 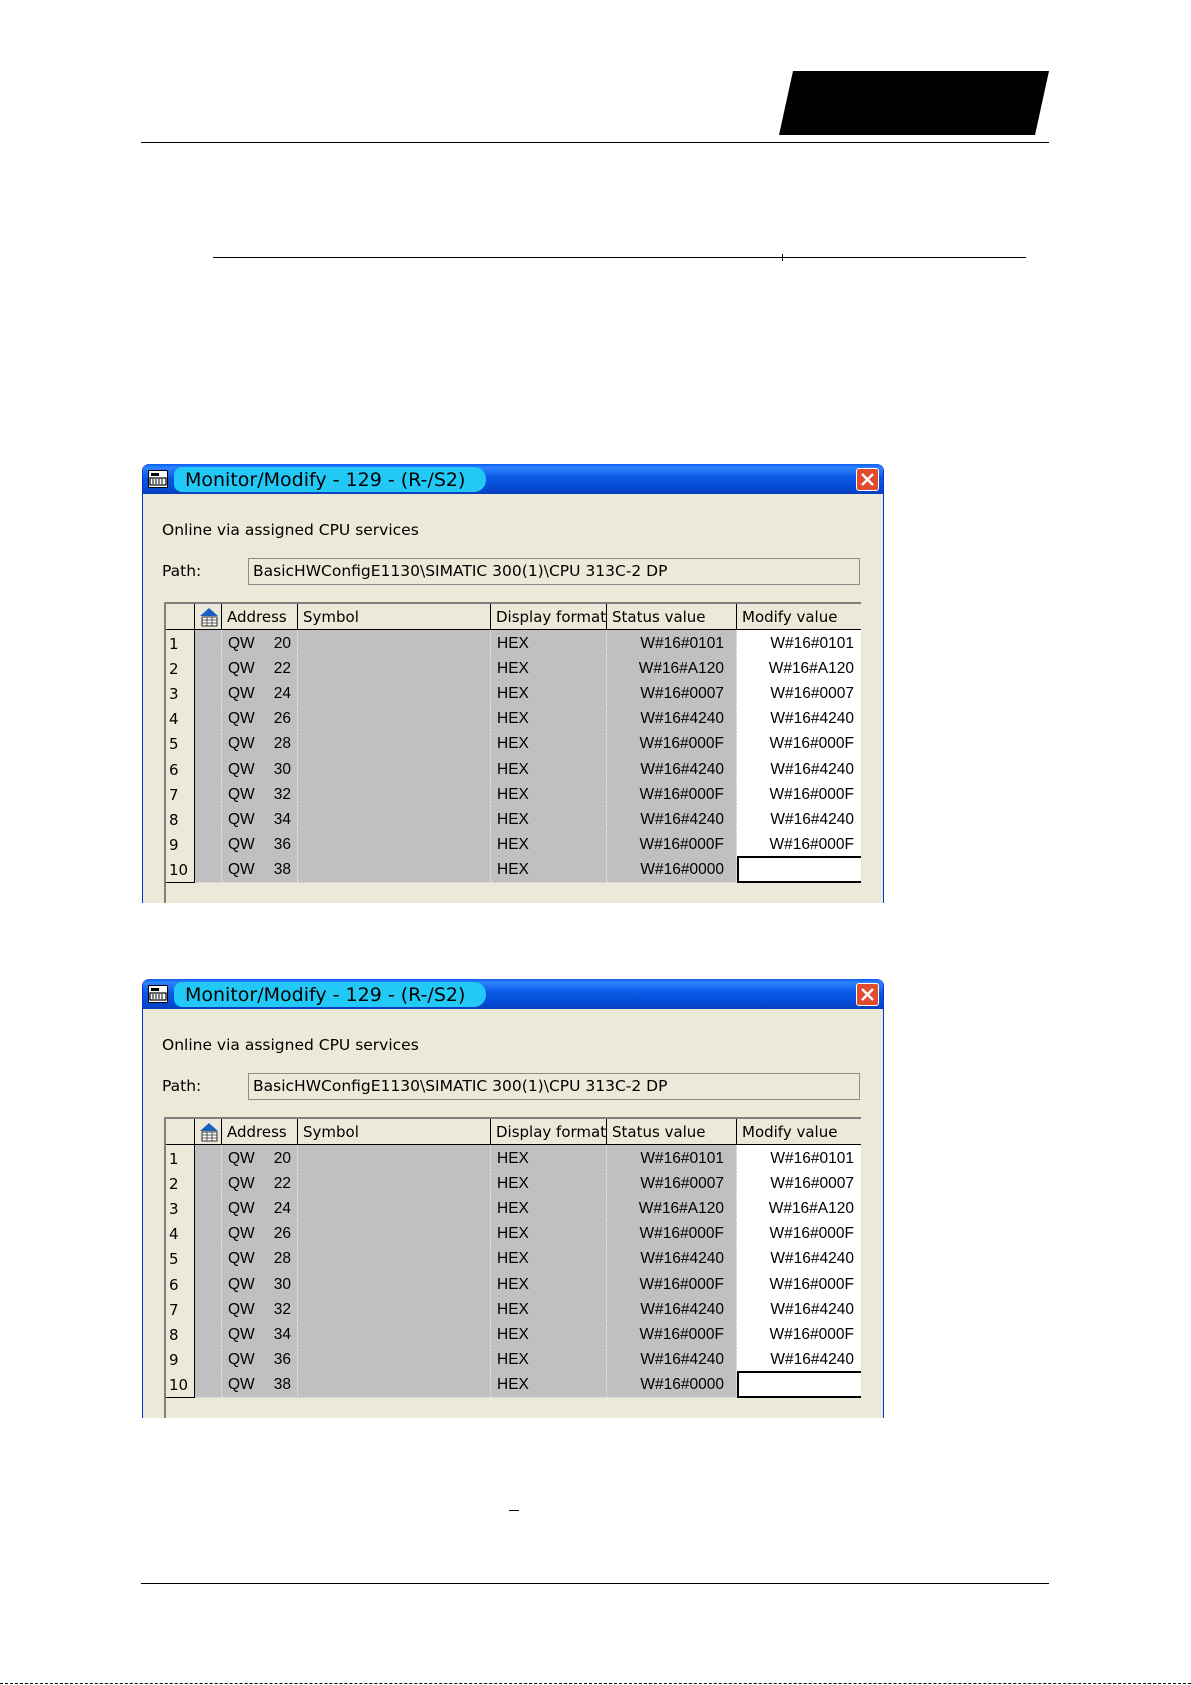 I want to click on modify-value-cell: W#16#A120, so click(x=799, y=1209).